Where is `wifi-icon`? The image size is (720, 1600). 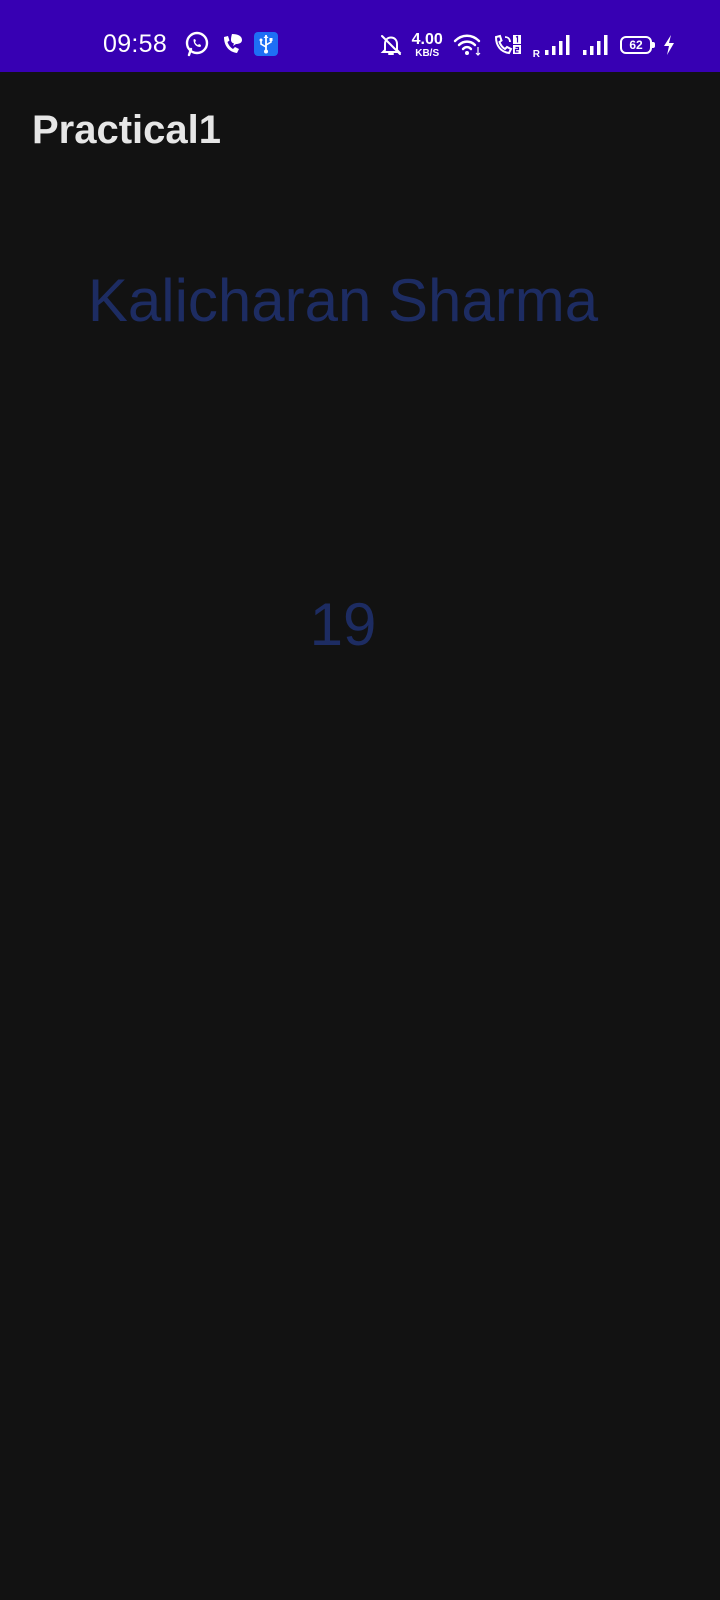
wifi-icon is located at coordinates (468, 45).